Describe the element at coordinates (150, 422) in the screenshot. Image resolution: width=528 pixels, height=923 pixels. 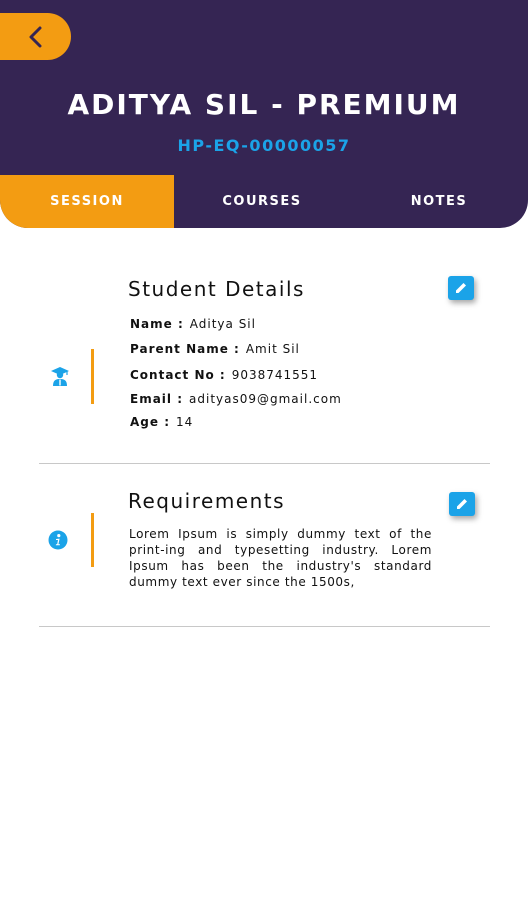
I see `field-age-label: Age :` at that location.